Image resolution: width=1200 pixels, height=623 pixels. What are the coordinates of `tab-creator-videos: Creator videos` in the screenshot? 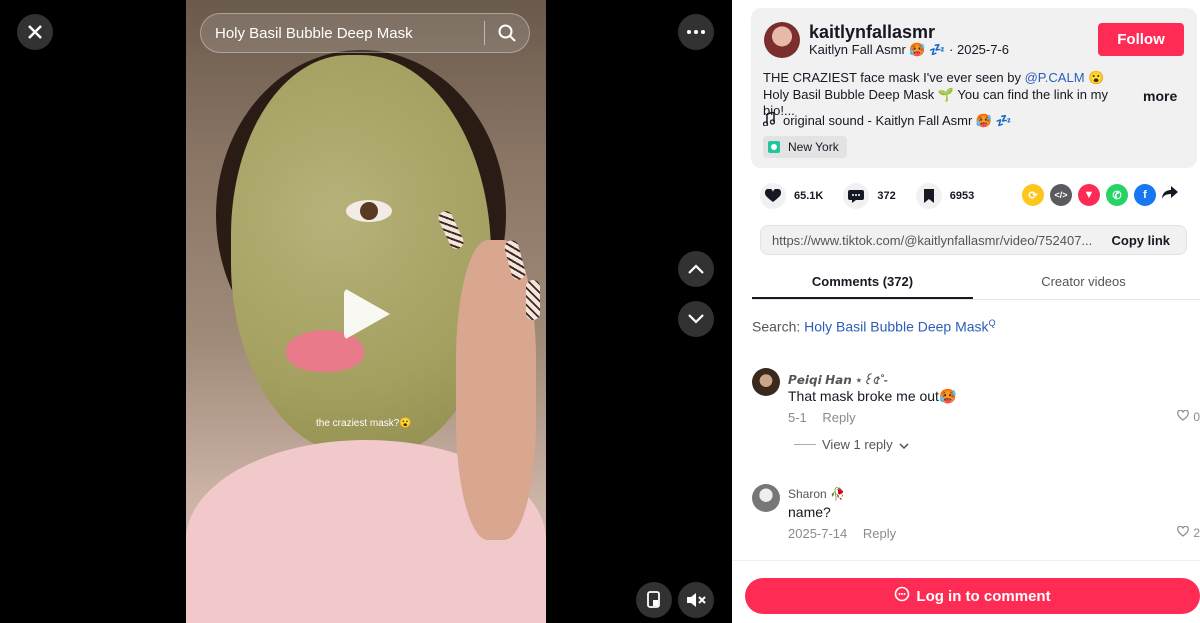 It's located at (1083, 281).